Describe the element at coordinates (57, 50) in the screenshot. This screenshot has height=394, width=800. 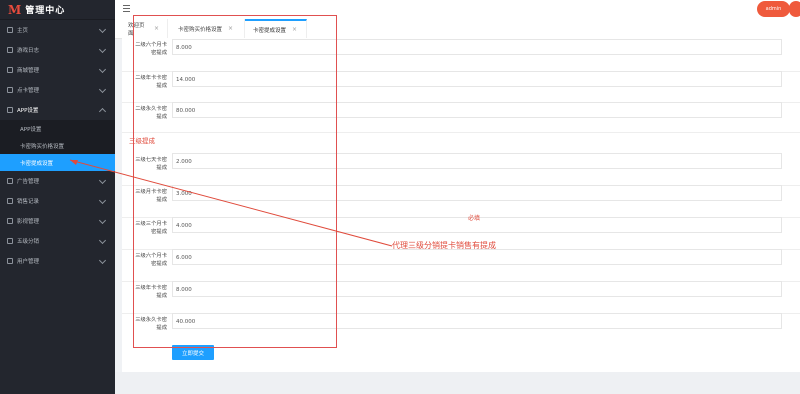
I see `sidebar-item-game-log: 游戏日志` at that location.